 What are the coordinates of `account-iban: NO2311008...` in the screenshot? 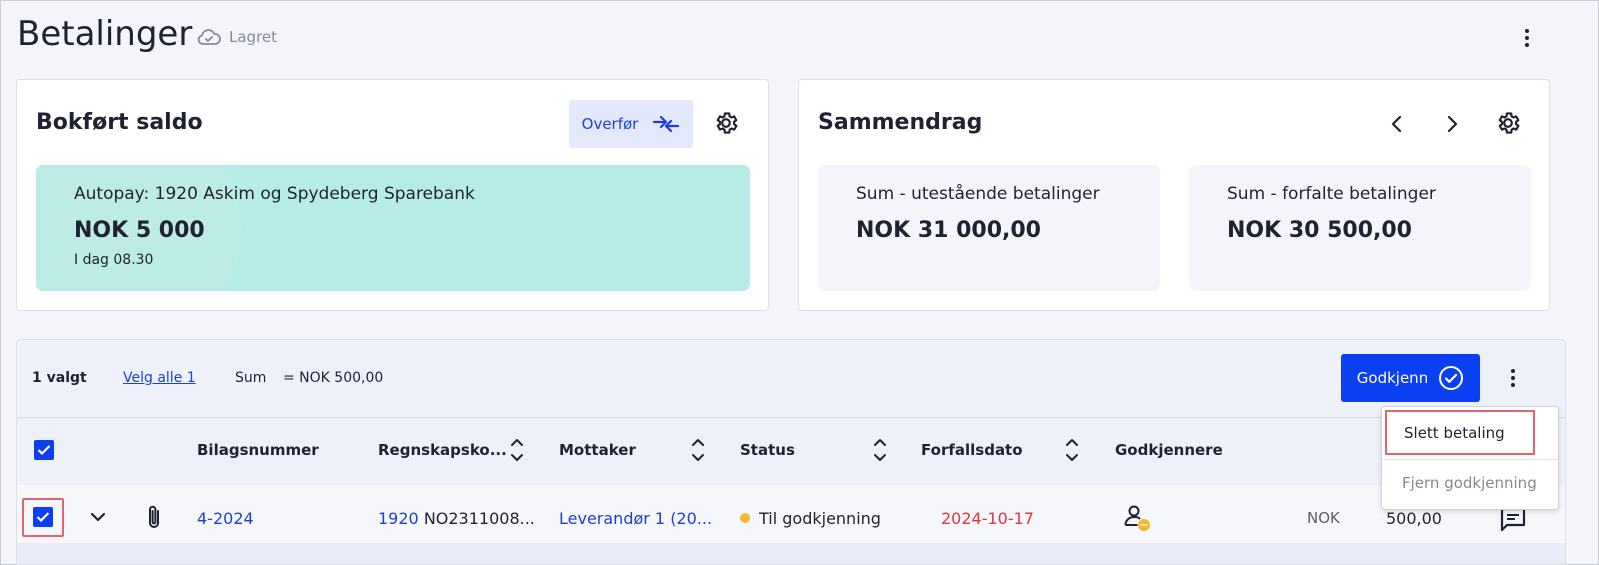 It's located at (479, 518).